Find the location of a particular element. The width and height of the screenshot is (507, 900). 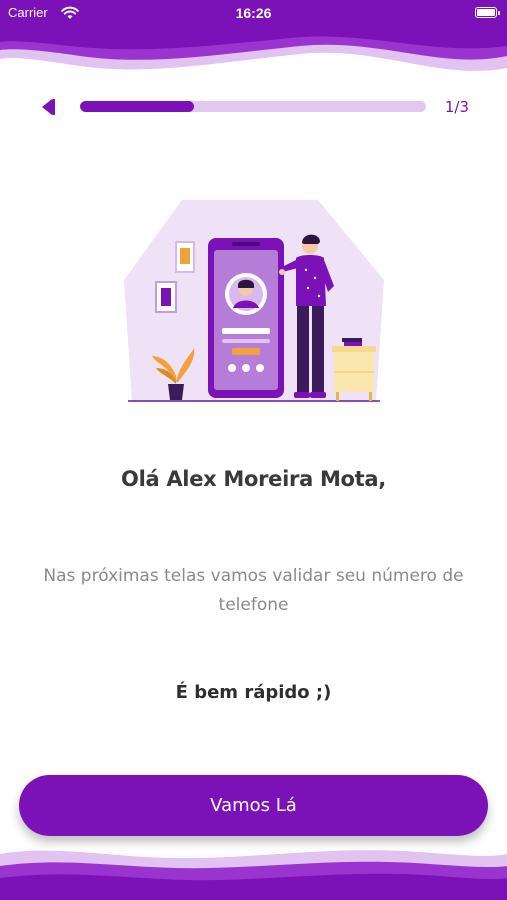

progress-bar-fill is located at coordinates (137, 106).